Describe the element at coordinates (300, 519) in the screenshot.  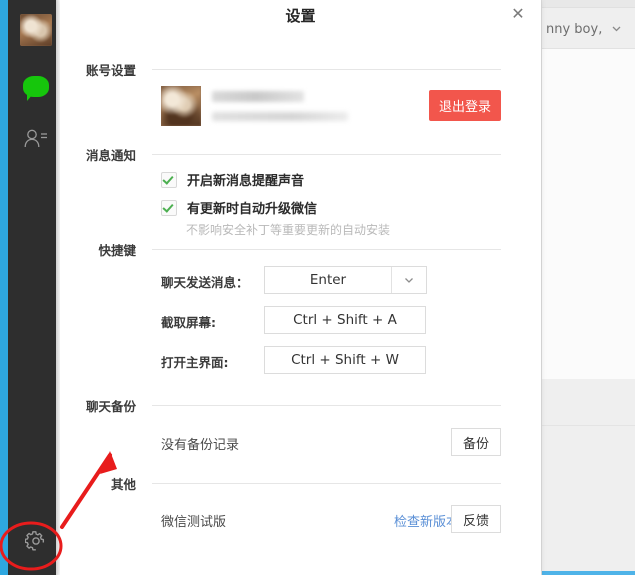
I see `other-row: 微信测试版 检查新版本 反馈` at that location.